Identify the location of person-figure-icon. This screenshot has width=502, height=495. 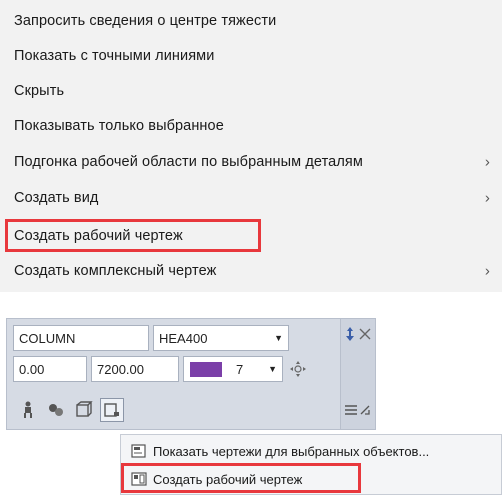
(28, 410).